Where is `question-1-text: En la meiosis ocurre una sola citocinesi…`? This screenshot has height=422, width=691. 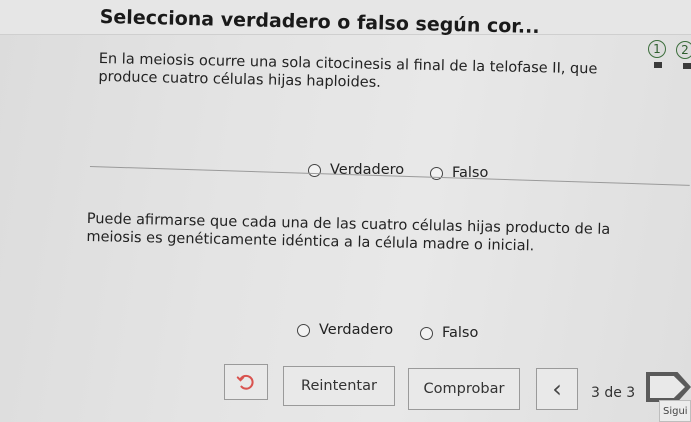
question-1-text: En la meiosis ocurre una sola citocinesi… is located at coordinates (348, 70).